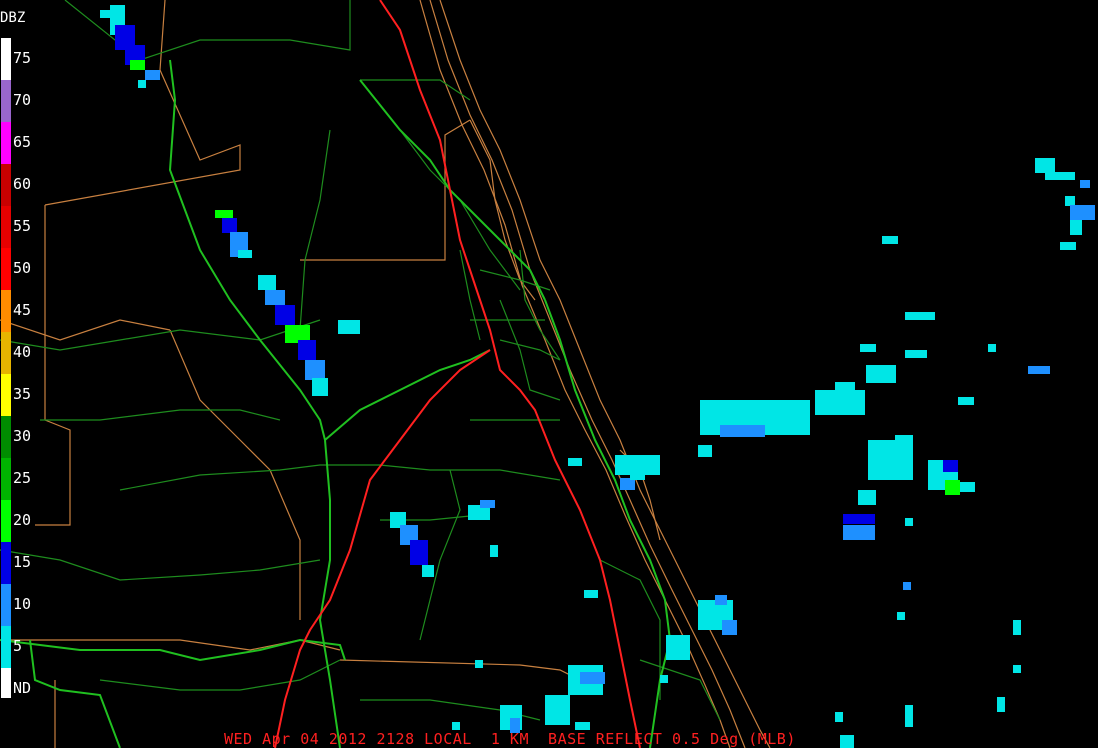 The width and height of the screenshot is (1098, 748). I want to click on legend-label: 40, so click(22, 352).